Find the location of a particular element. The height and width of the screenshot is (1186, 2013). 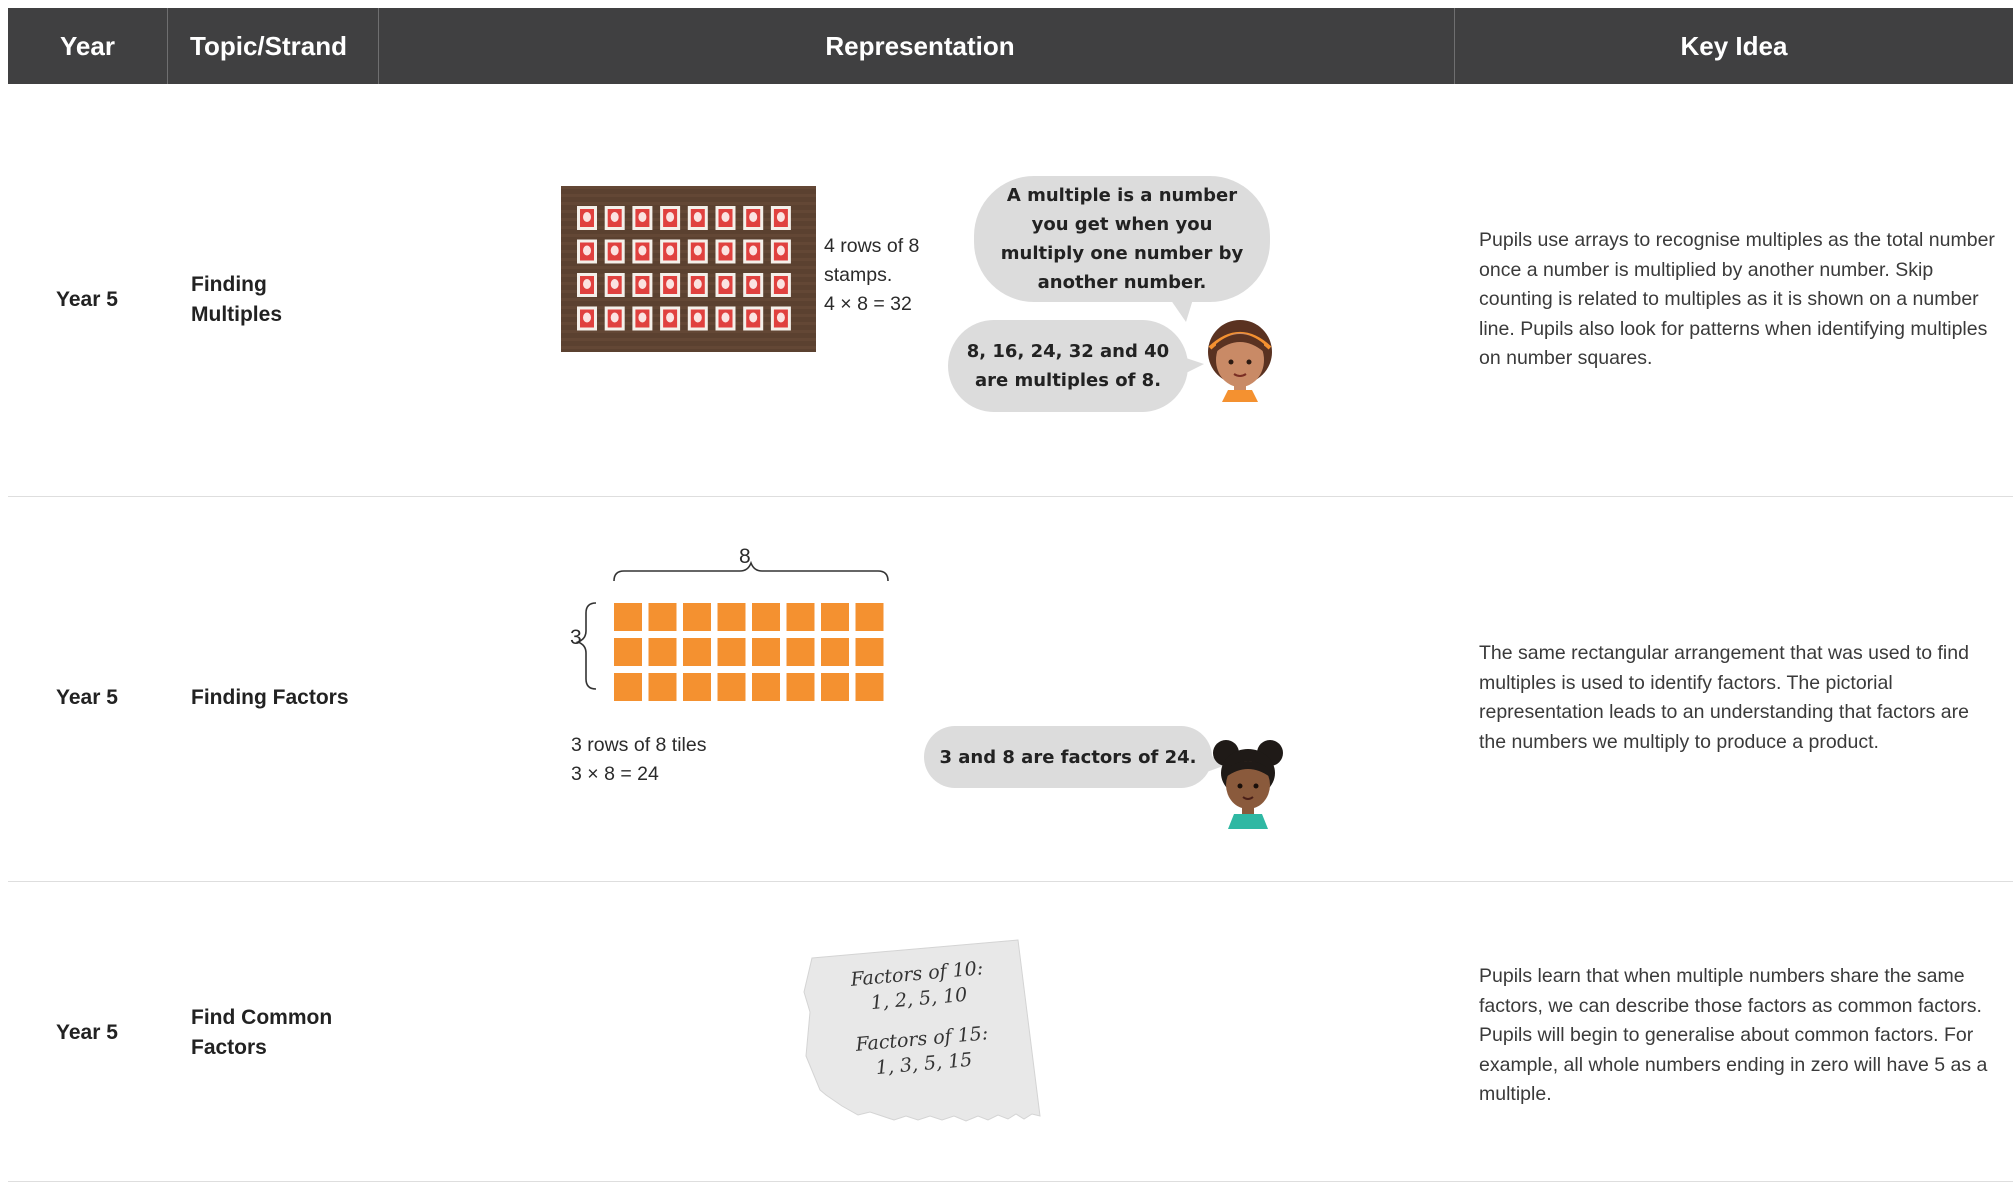

topic-cell: Finding Multiples is located at coordinates (237, 299).